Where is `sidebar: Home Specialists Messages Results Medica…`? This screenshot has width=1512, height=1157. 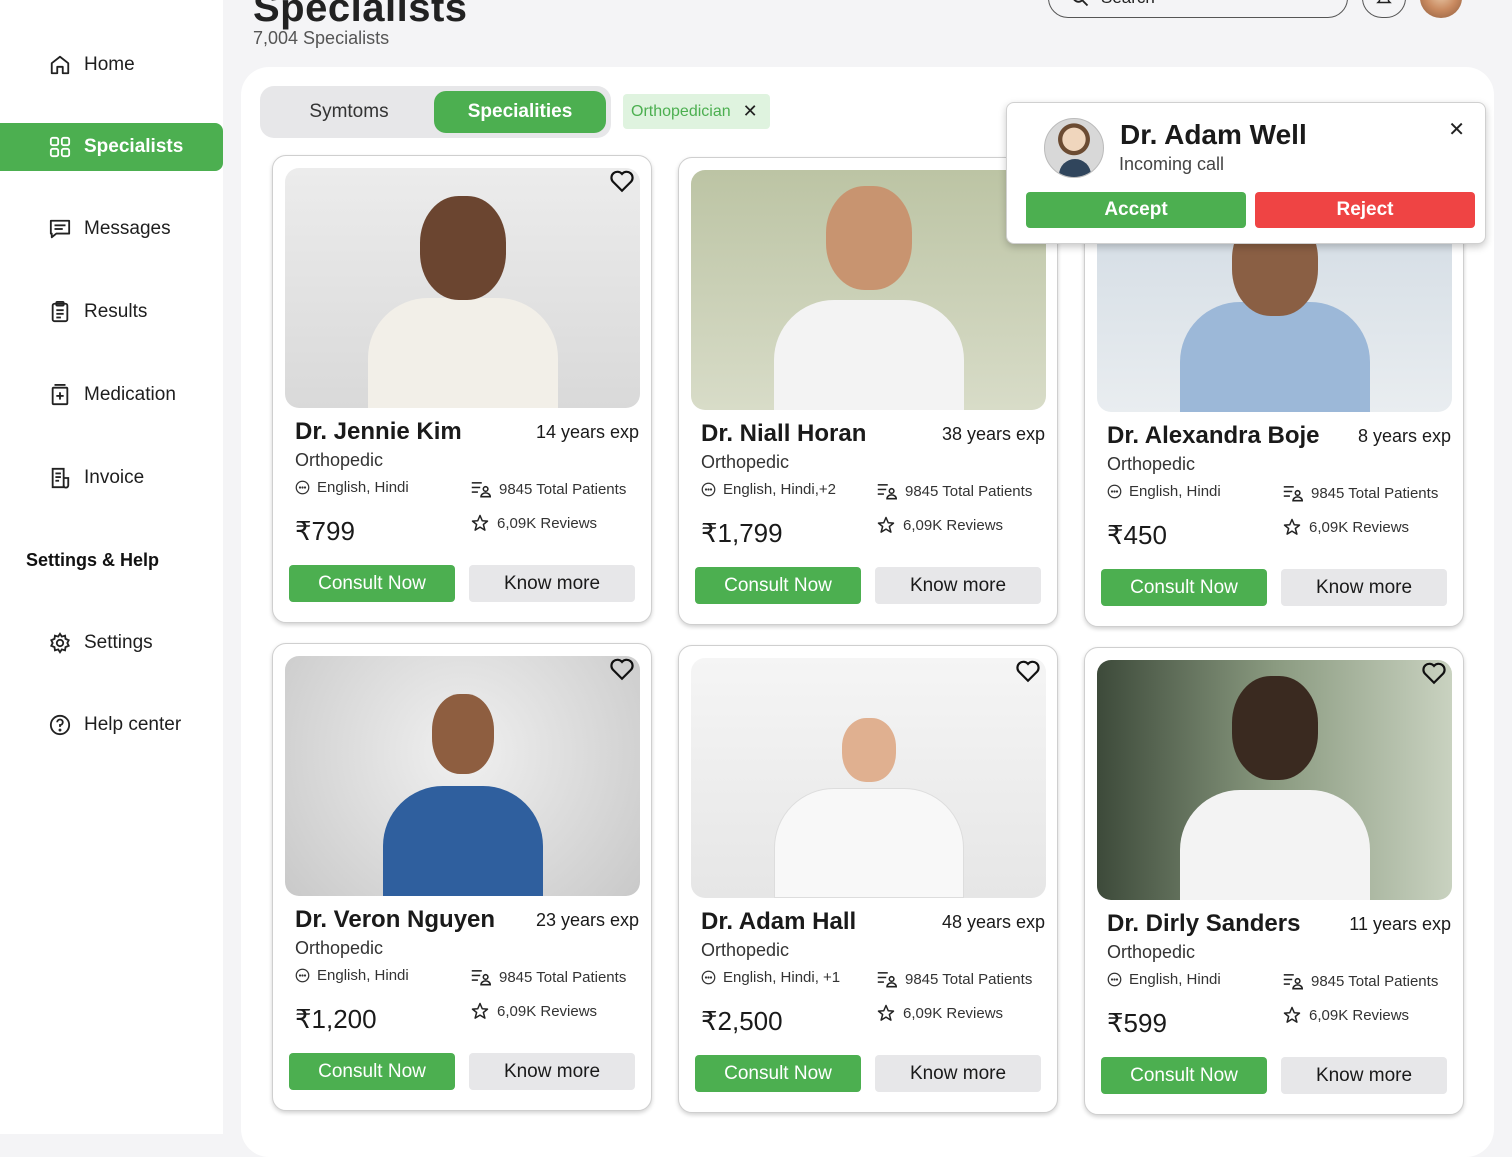 sidebar: Home Specialists Messages Results Medica… is located at coordinates (111, 567).